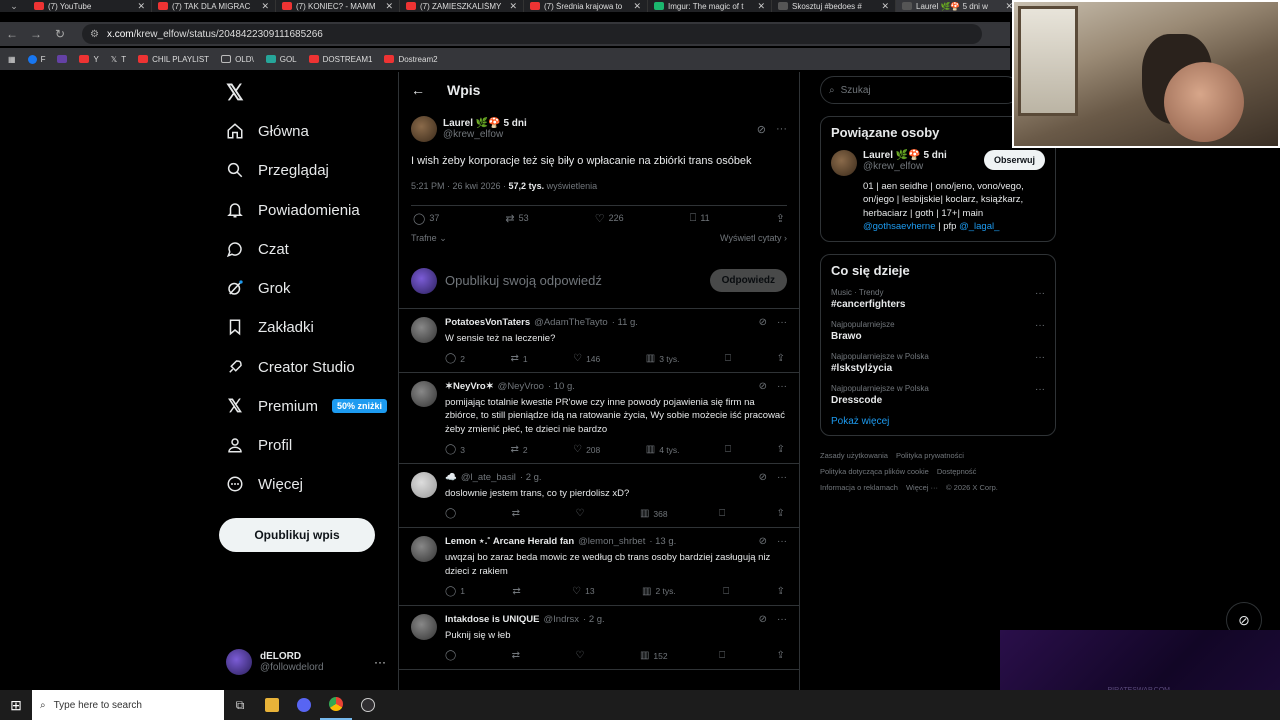 The image size is (1280, 720). What do you see at coordinates (609, 218) in the screenshot?
I see `like-button: ♡ 226` at bounding box center [609, 218].